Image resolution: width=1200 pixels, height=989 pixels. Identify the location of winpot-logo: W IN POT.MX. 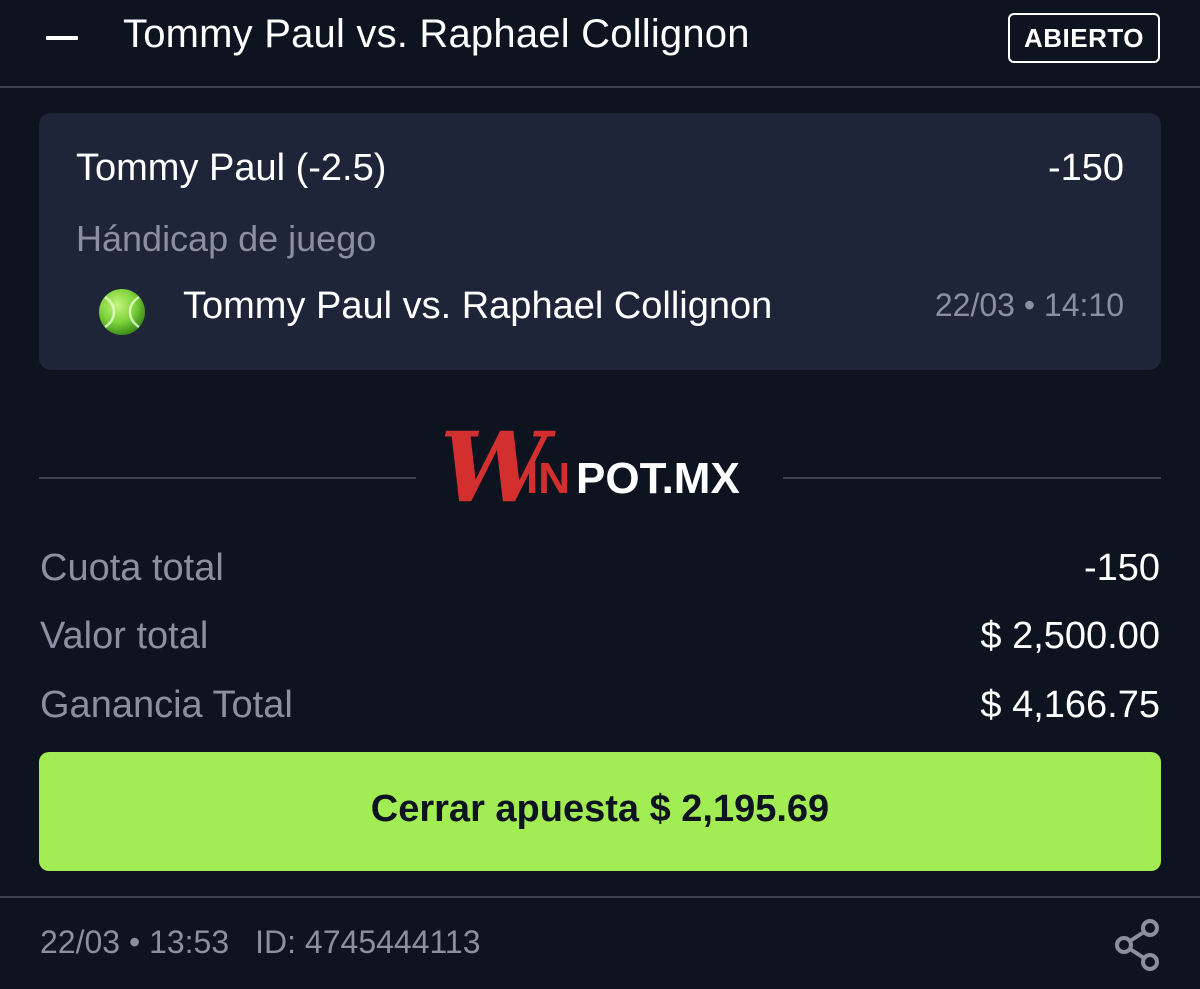
(590, 466).